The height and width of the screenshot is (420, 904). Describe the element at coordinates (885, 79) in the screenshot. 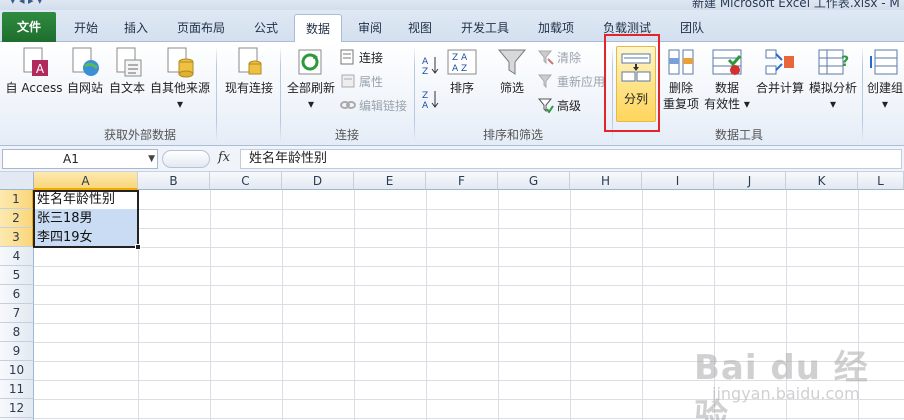

I see `group-button: 创建组 ▾` at that location.